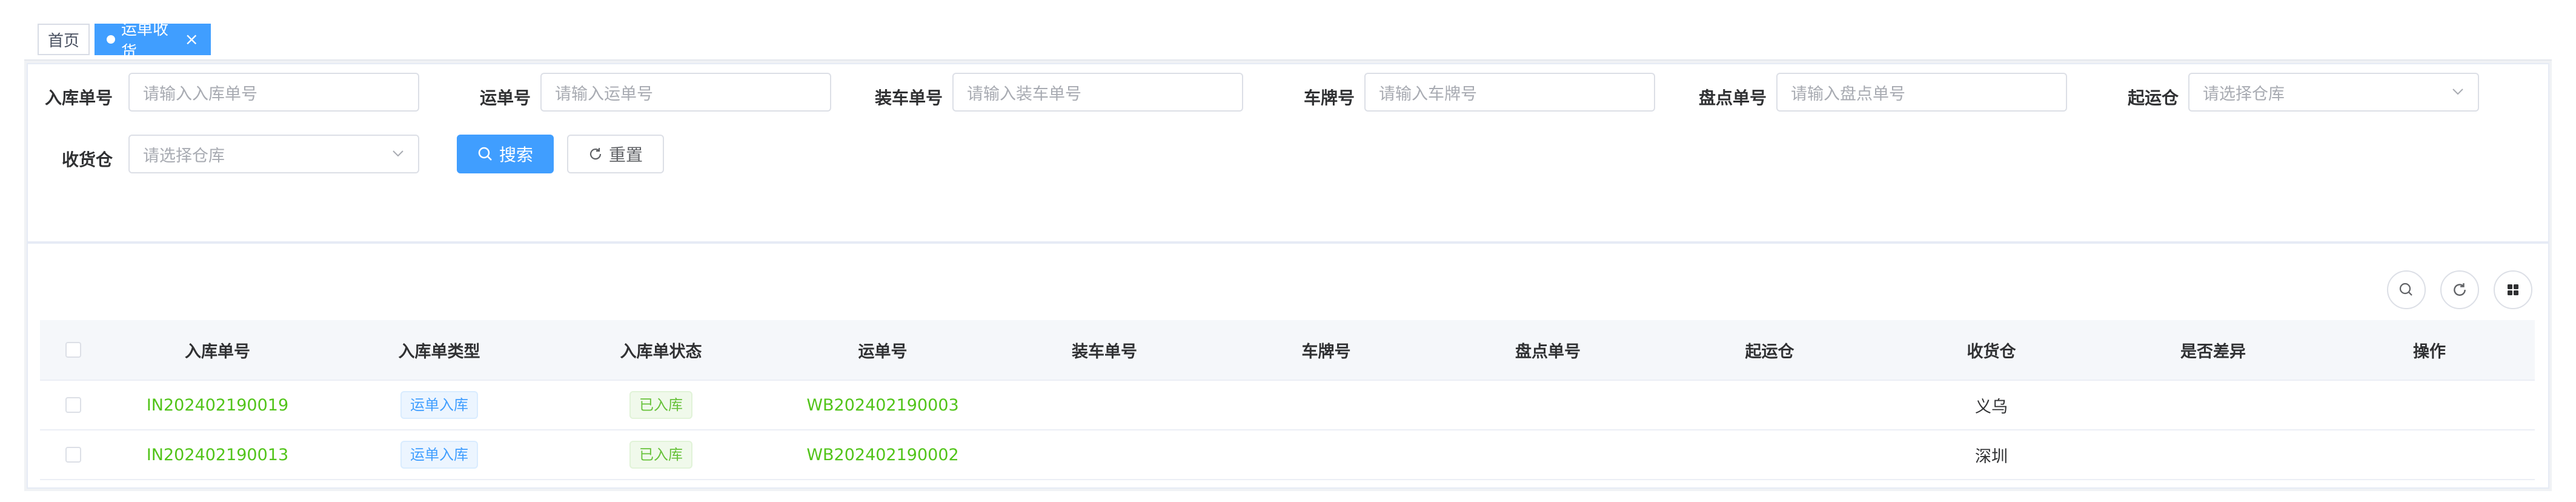 This screenshot has height=502, width=2576. What do you see at coordinates (2429, 352) in the screenshot?
I see `col-header: 操作` at bounding box center [2429, 352].